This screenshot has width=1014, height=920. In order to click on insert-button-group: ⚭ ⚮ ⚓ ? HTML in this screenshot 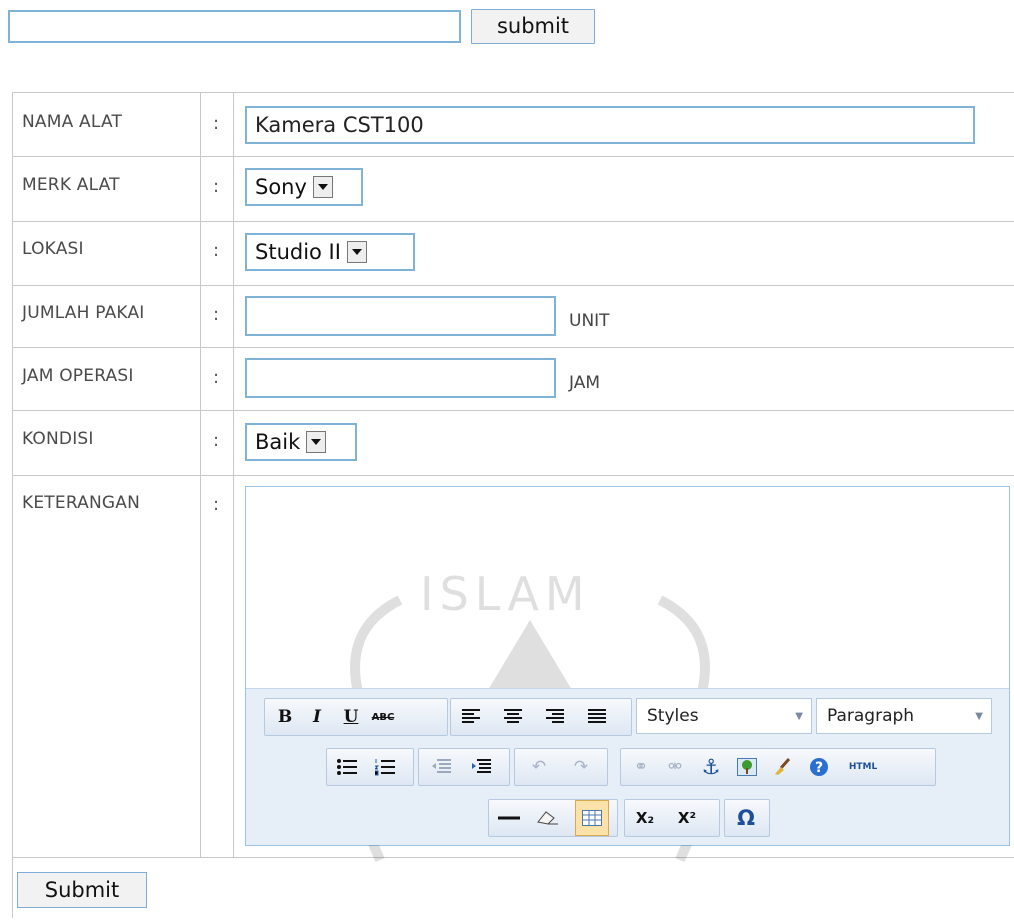, I will do `click(778, 767)`.